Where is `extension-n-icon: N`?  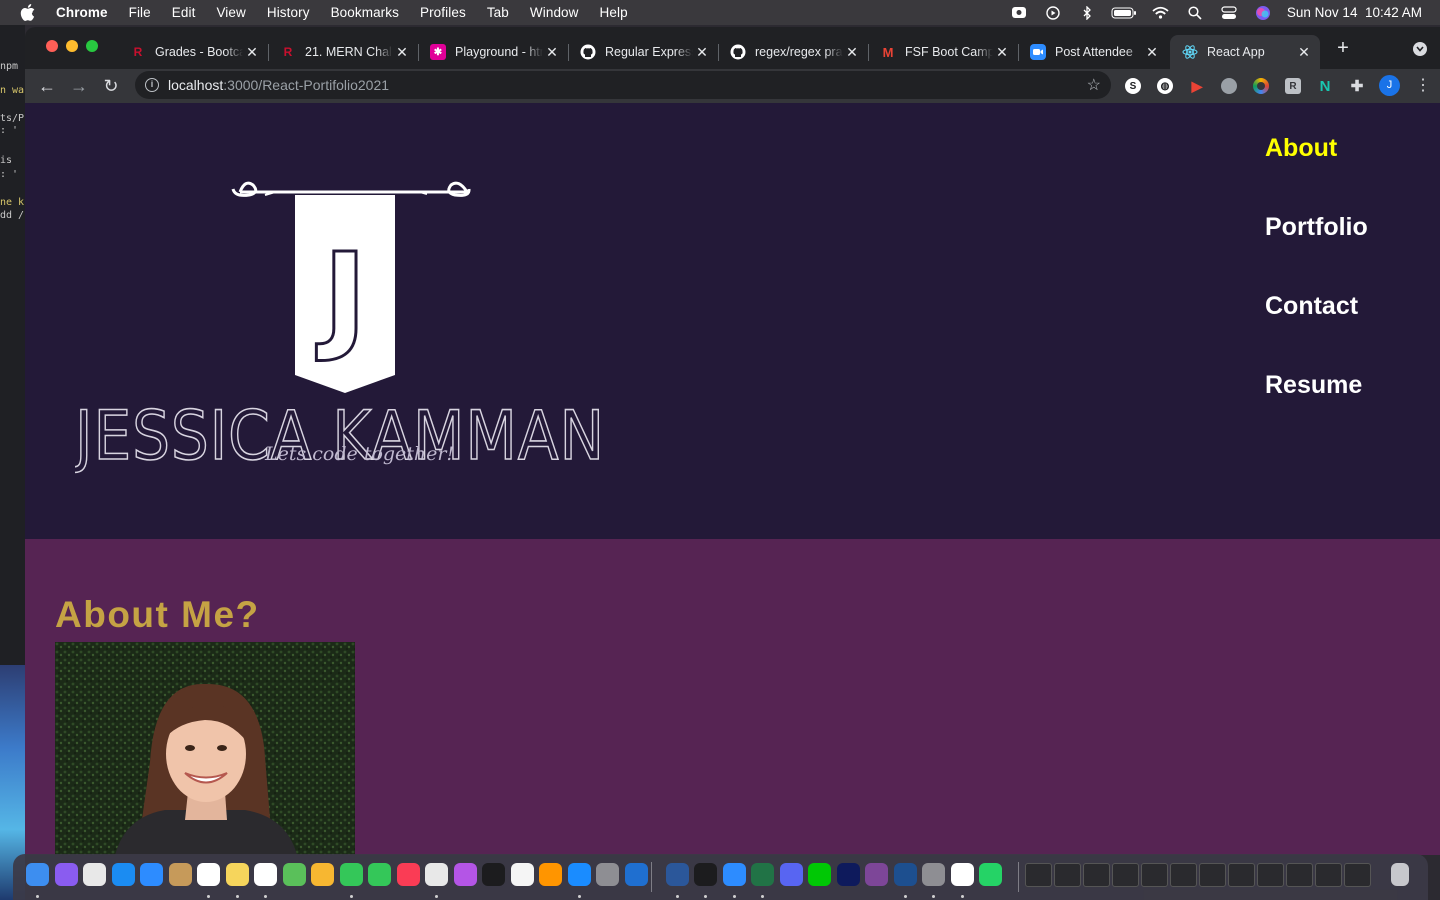
extension-n-icon: N is located at coordinates (1325, 86).